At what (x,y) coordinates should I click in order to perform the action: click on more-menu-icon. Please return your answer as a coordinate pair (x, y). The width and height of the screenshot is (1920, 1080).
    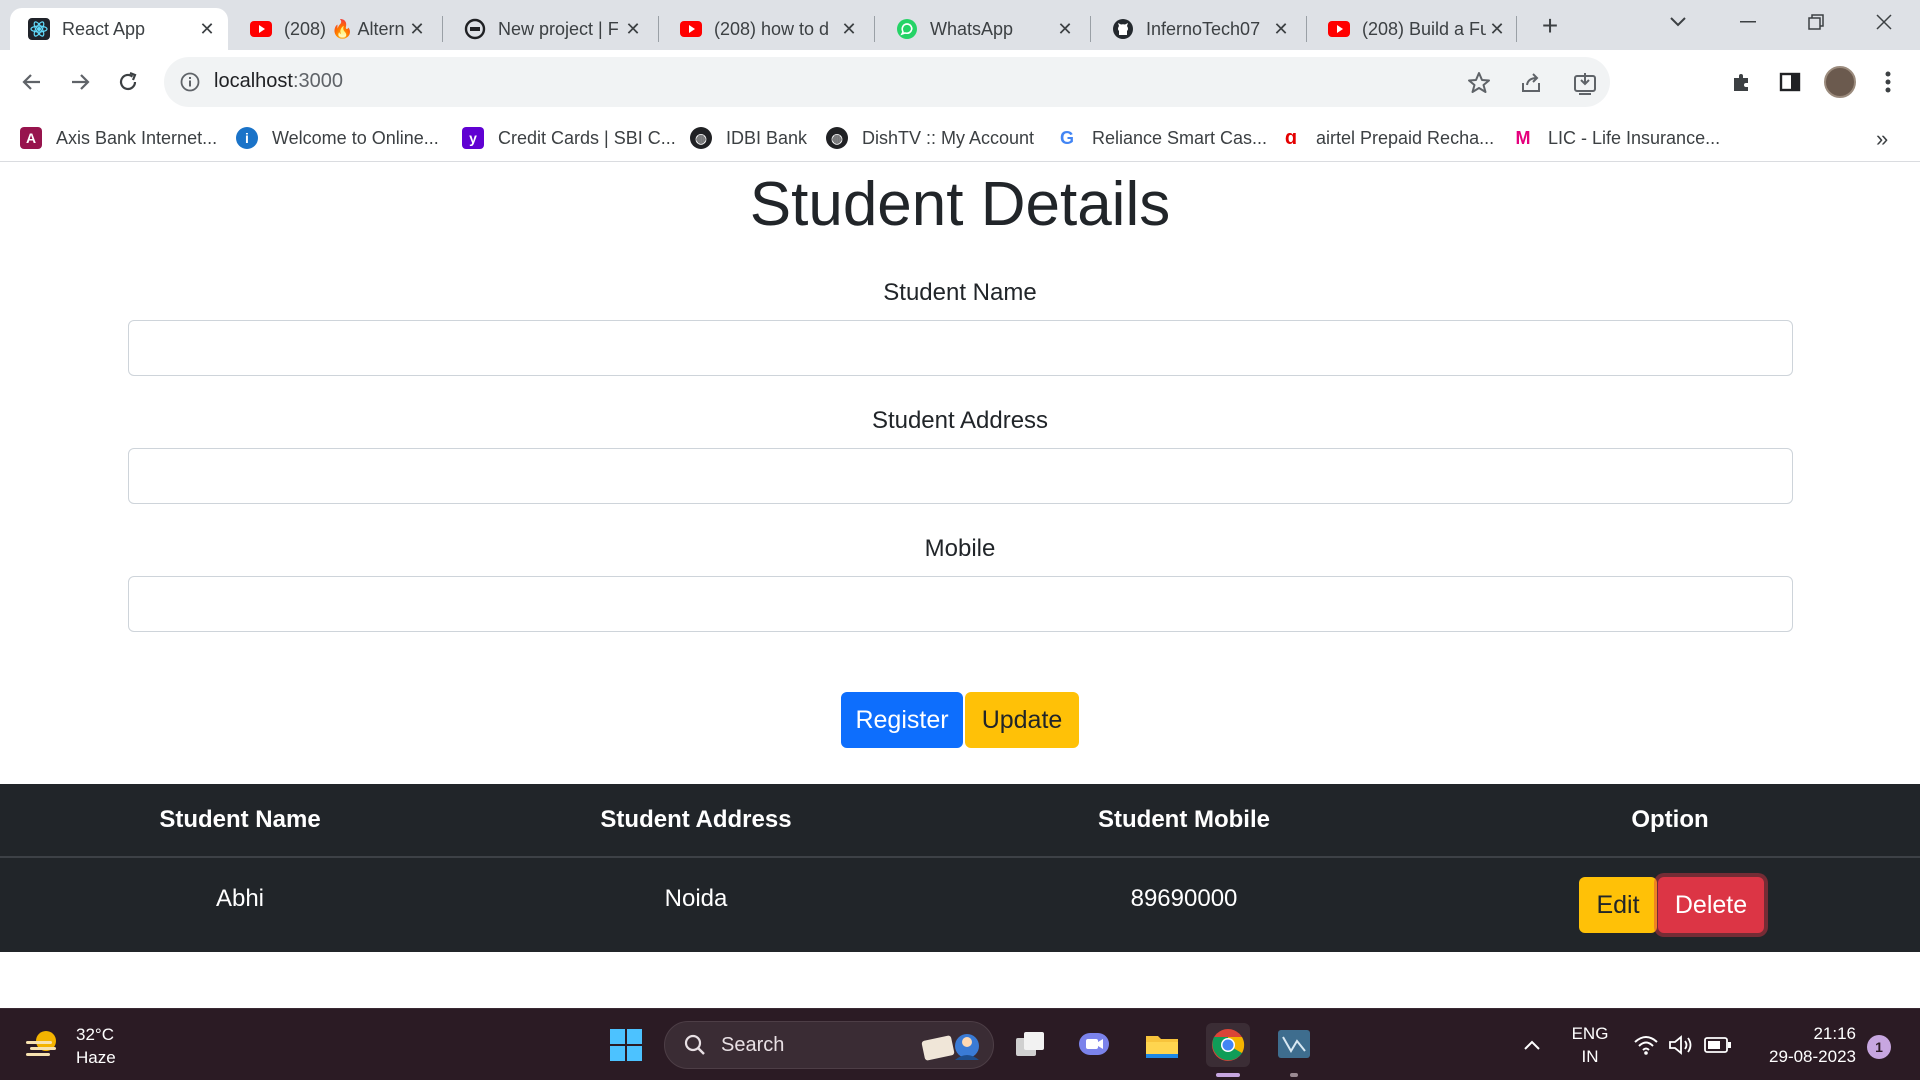
    Looking at the image, I should click on (1888, 82).